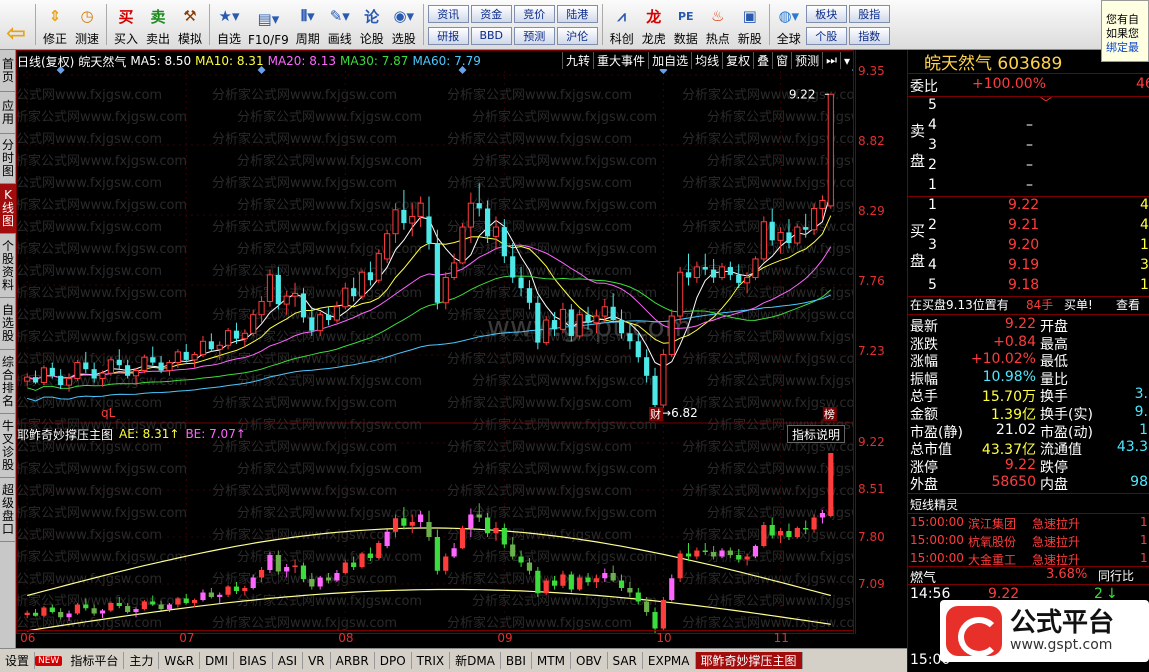 Image resolution: width=1149 pixels, height=672 pixels. What do you see at coordinates (686, 24) in the screenshot?
I see `data-button: PE 数据` at bounding box center [686, 24].